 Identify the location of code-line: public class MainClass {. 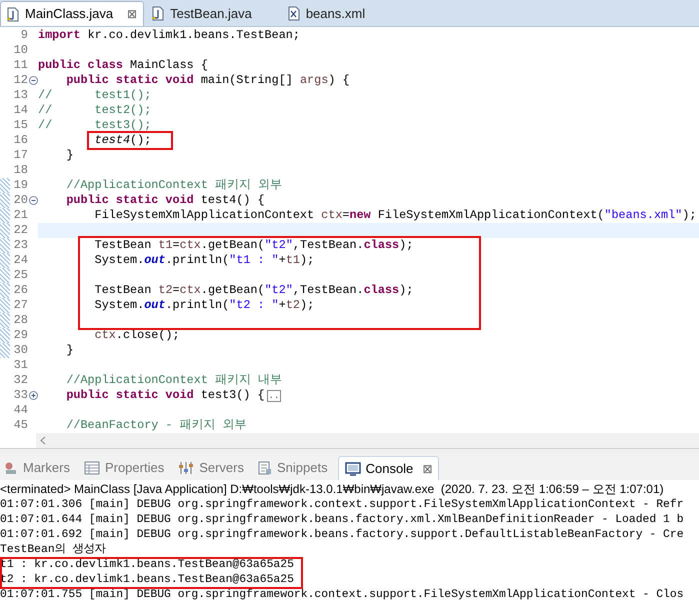
(123, 65).